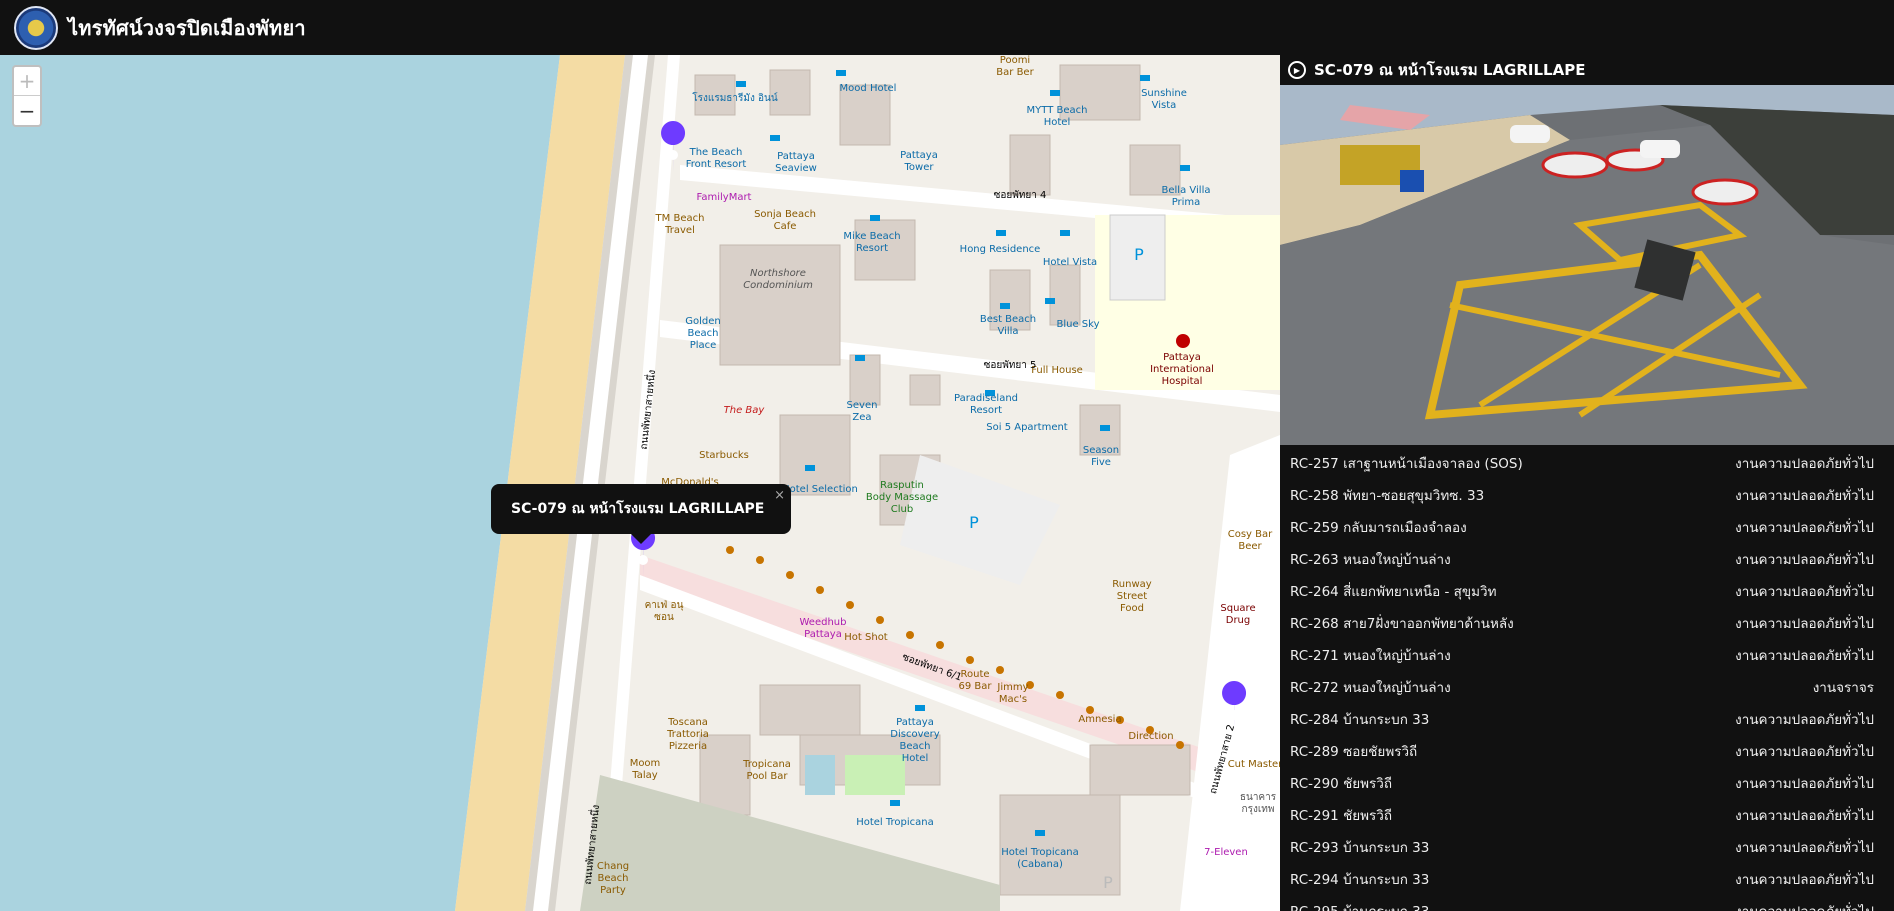 The height and width of the screenshot is (911, 1894). I want to click on svg-text: Cut Master, so click(1254, 764).